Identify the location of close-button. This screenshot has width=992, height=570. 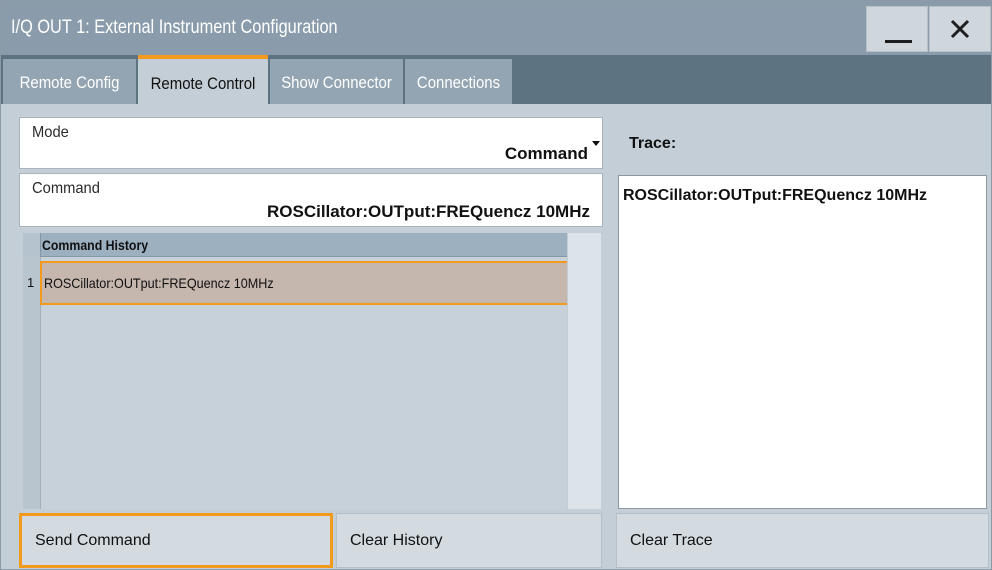
(960, 29).